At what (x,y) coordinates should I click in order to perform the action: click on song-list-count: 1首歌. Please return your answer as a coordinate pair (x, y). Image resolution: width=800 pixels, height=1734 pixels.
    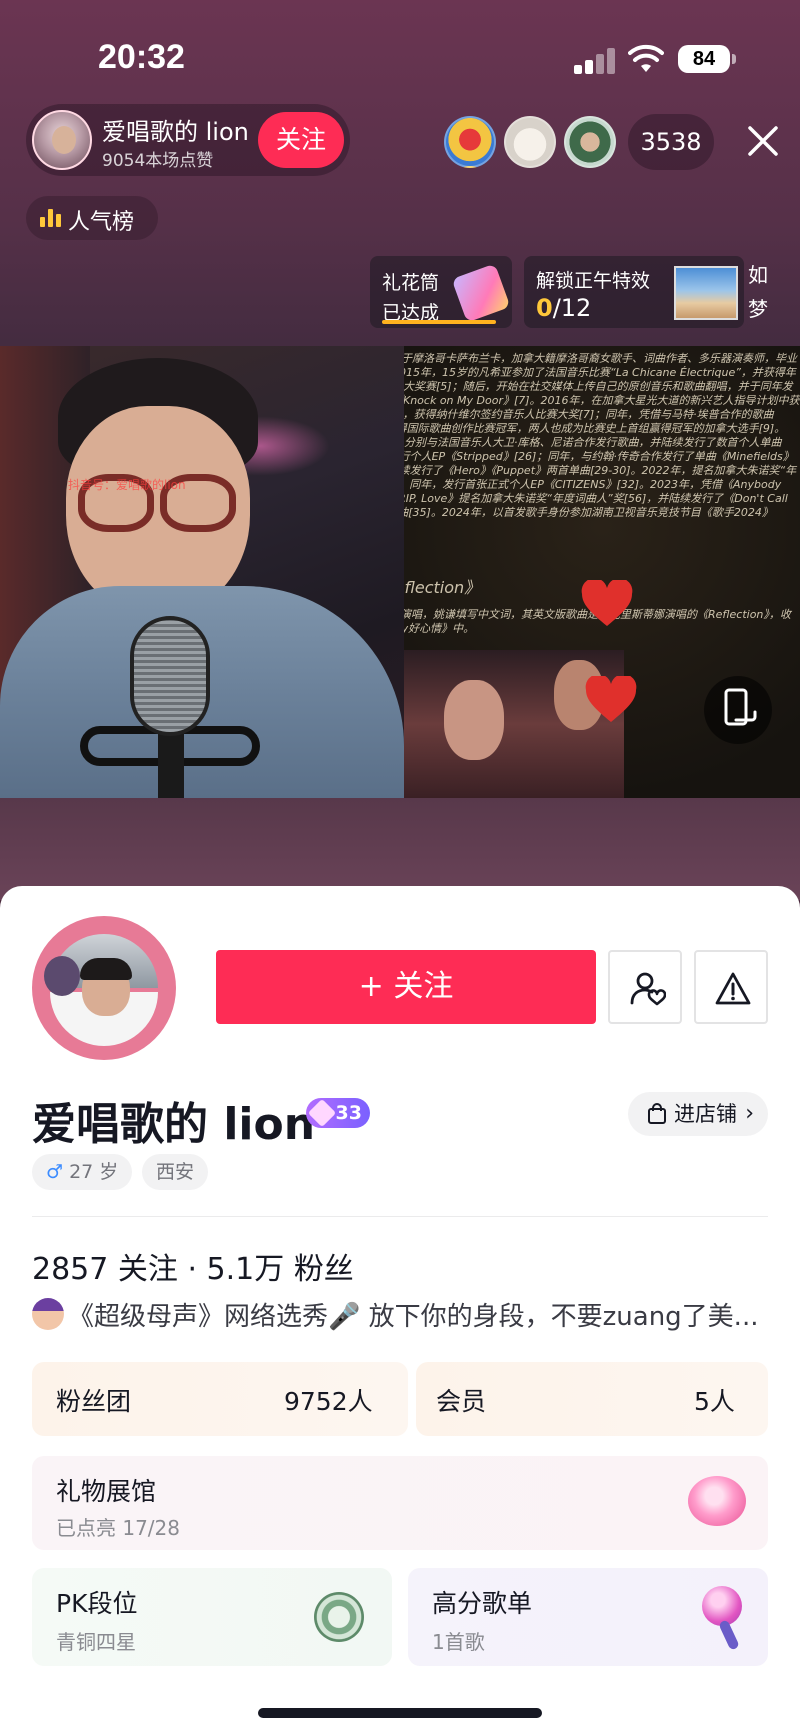
    Looking at the image, I should click on (458, 1642).